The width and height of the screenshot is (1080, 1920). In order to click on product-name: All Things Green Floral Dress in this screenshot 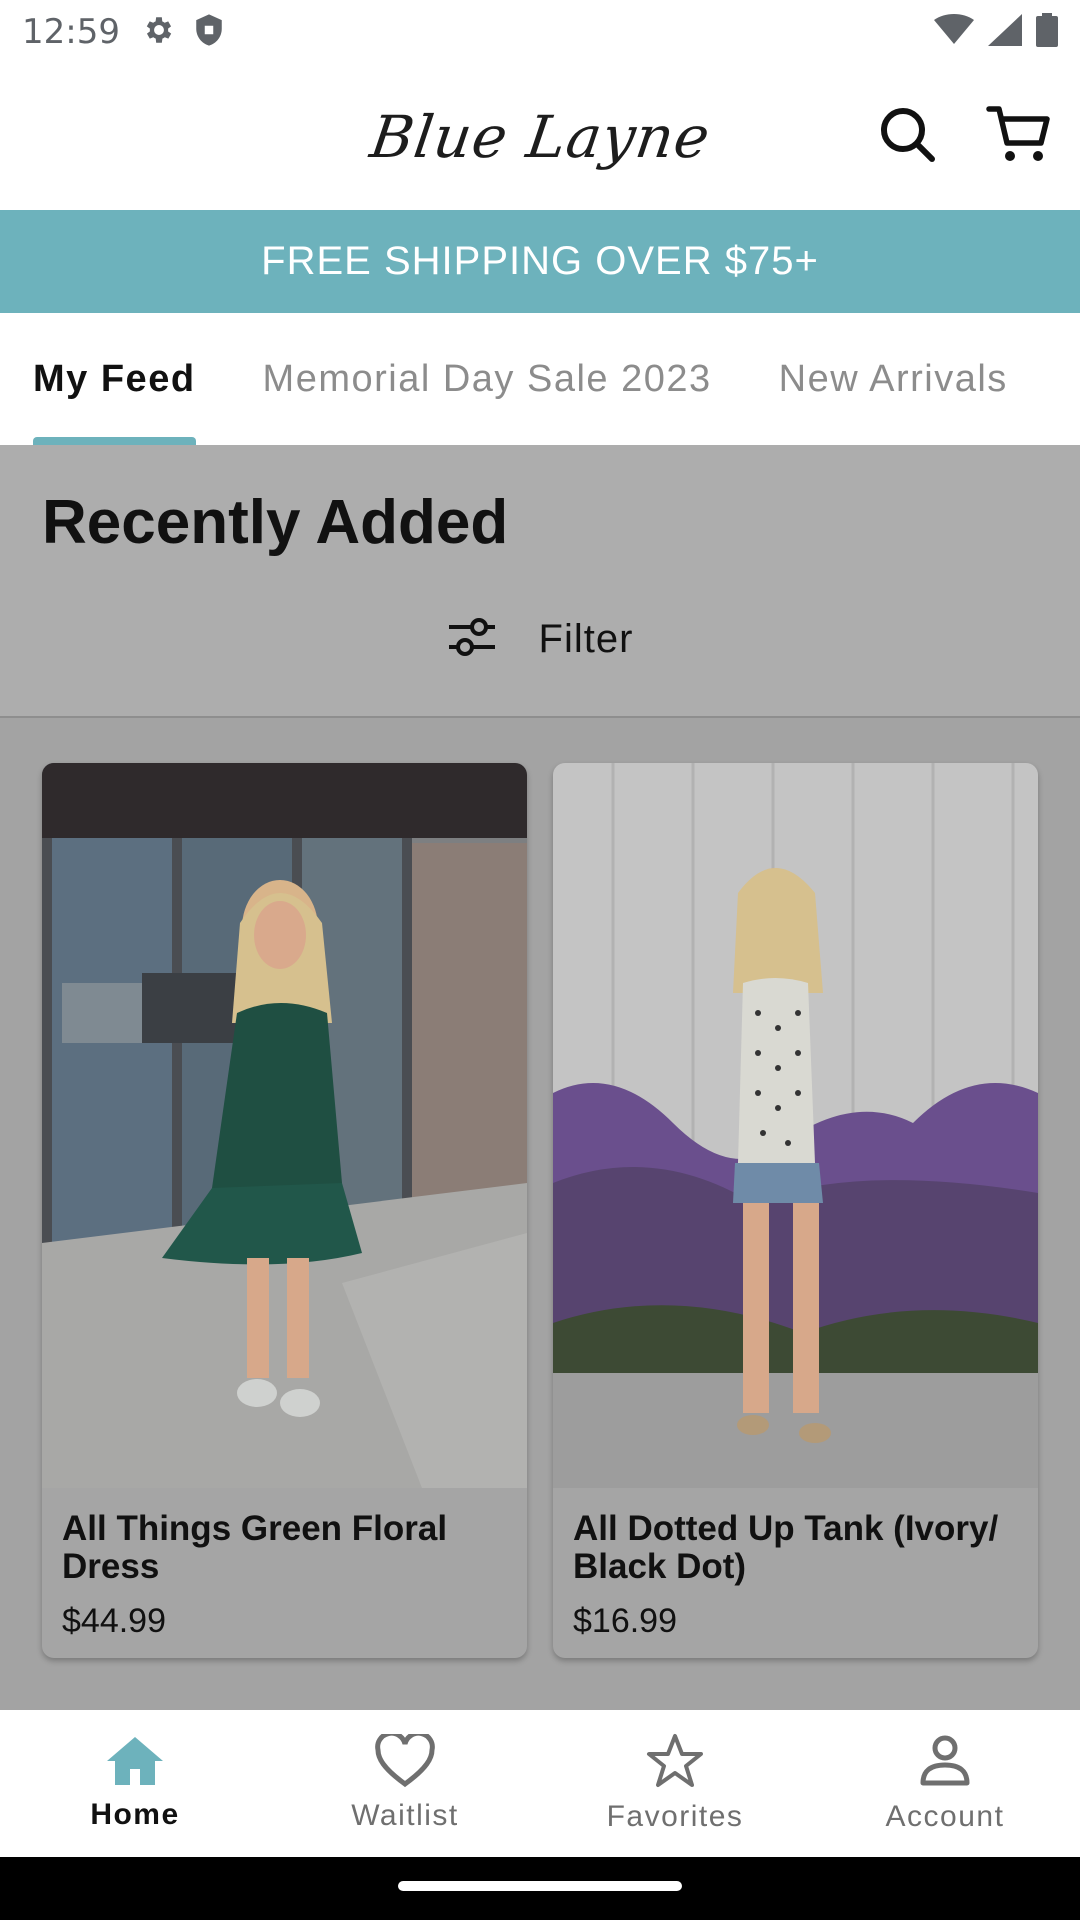, I will do `click(284, 1548)`.